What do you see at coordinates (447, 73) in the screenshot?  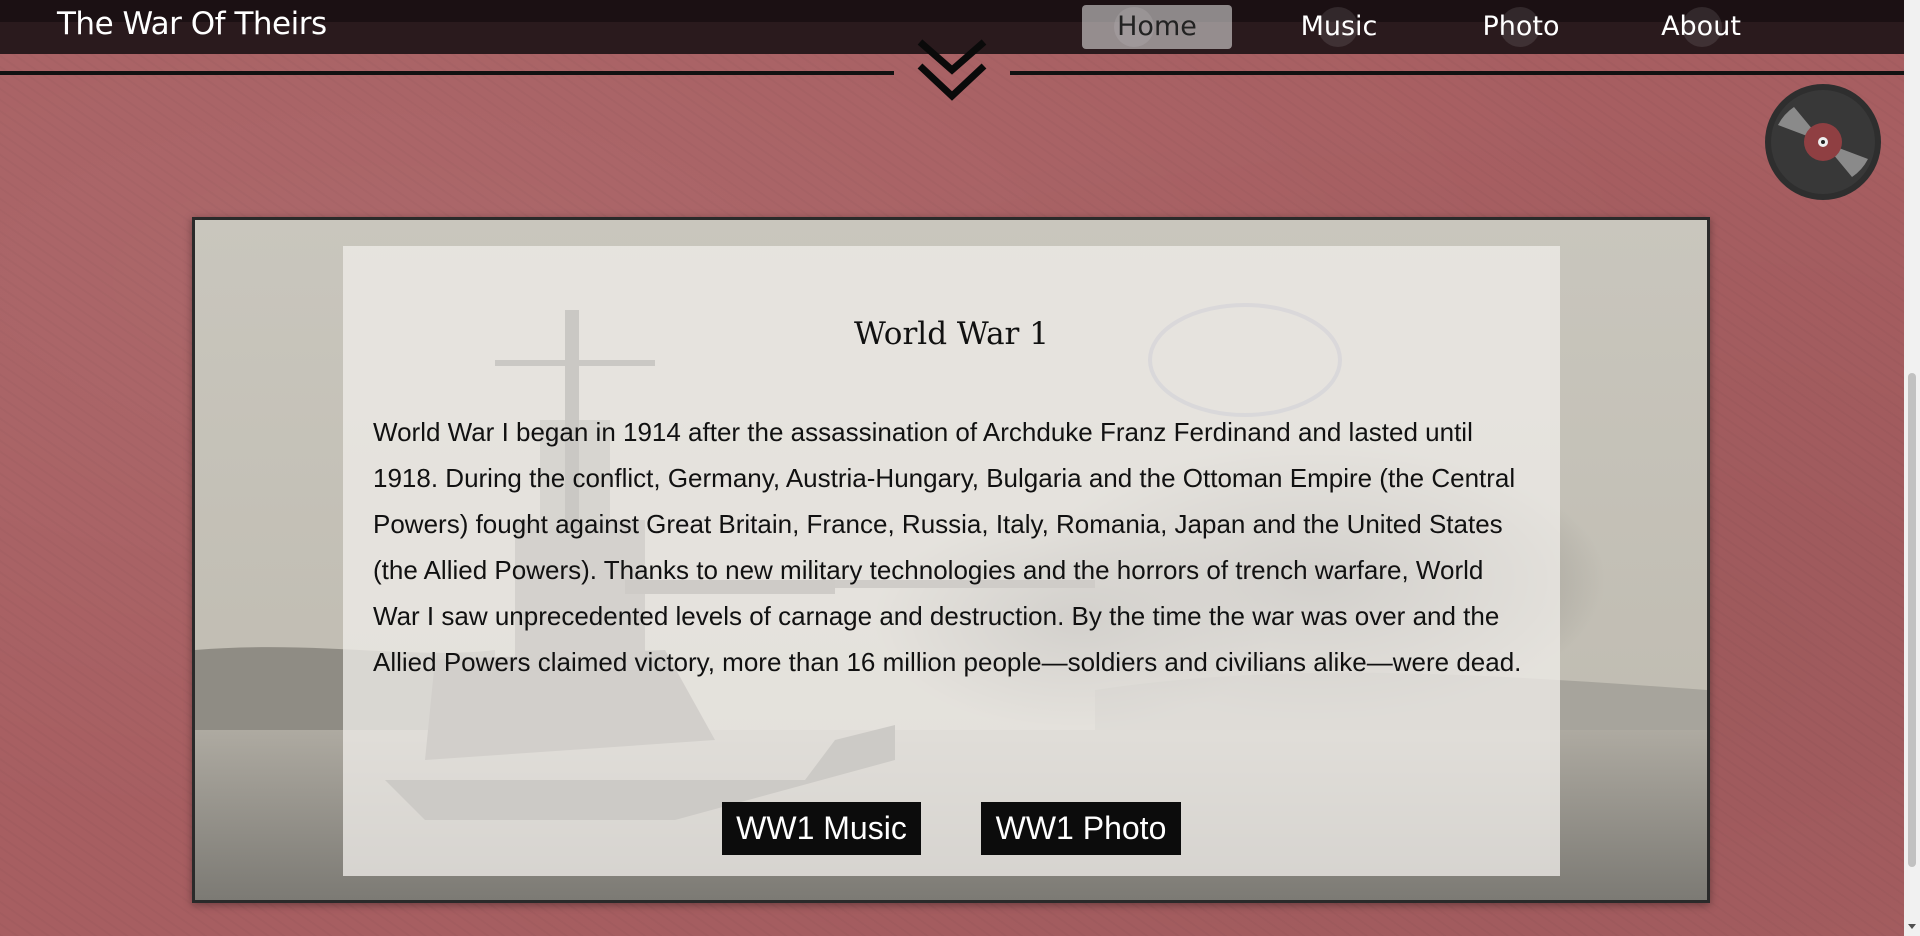 I see `divider-line-left` at bounding box center [447, 73].